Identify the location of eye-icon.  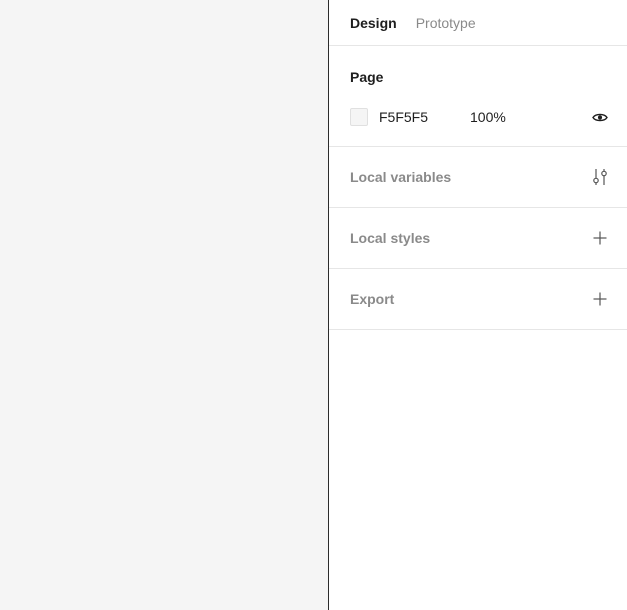
(600, 117).